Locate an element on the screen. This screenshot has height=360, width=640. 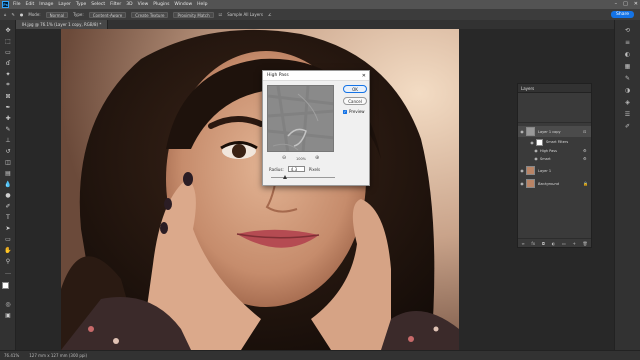
lasso-tool-icon: ɗ is located at coordinates (8, 63).